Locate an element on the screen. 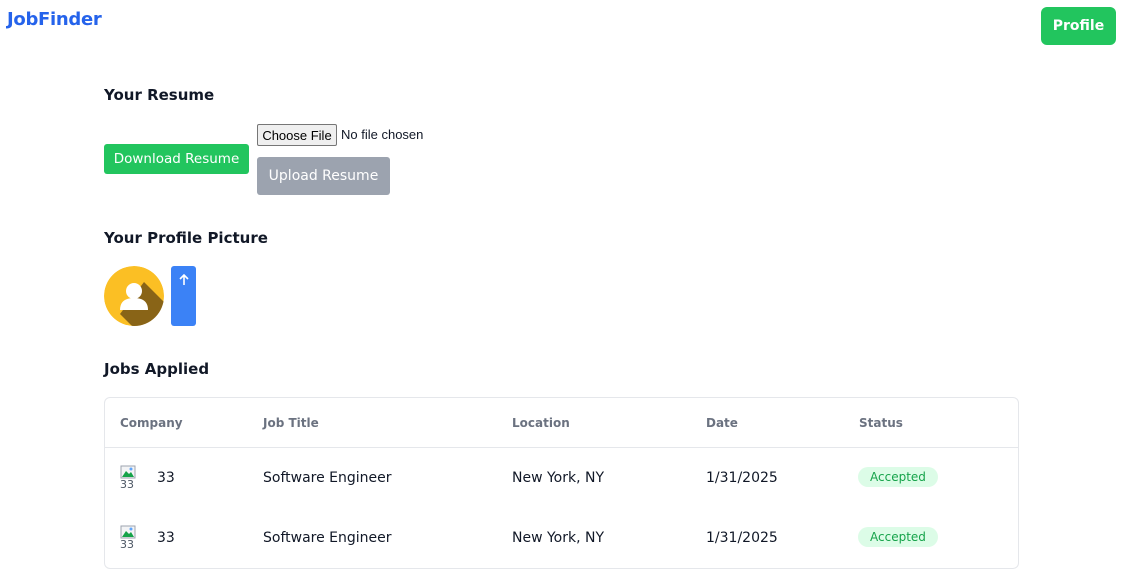 This screenshot has height=583, width=1137. user-avatar-icon is located at coordinates (134, 296).